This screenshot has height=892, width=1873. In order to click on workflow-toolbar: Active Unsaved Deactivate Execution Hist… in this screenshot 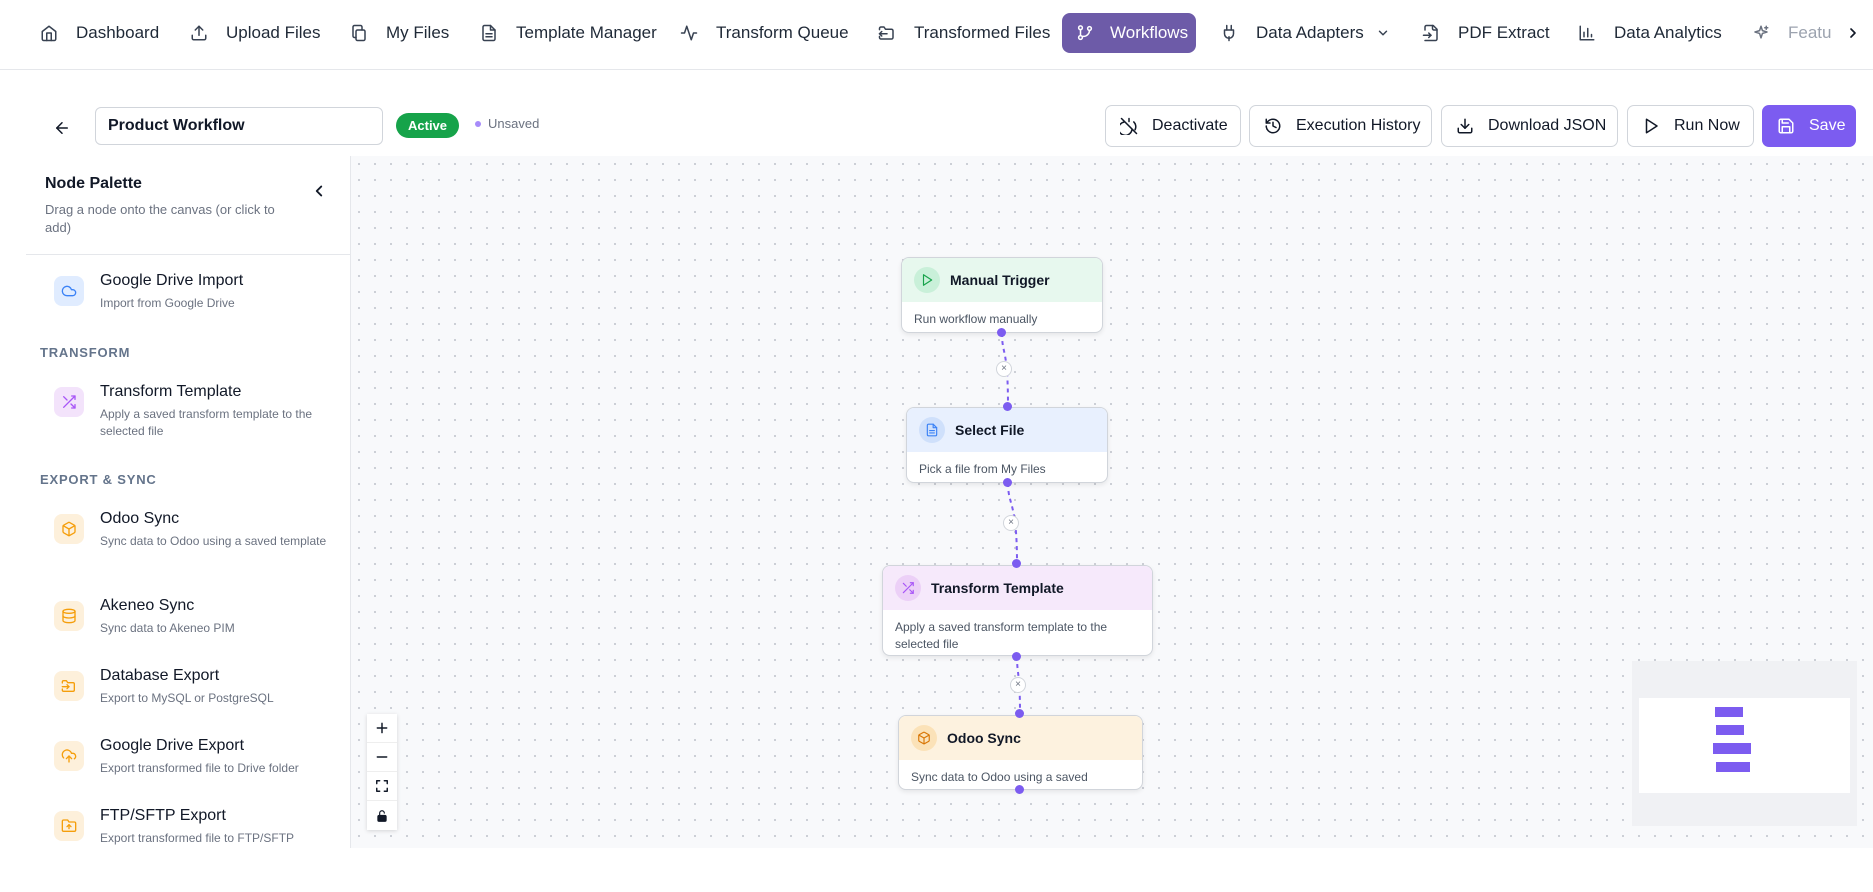, I will do `click(936, 128)`.